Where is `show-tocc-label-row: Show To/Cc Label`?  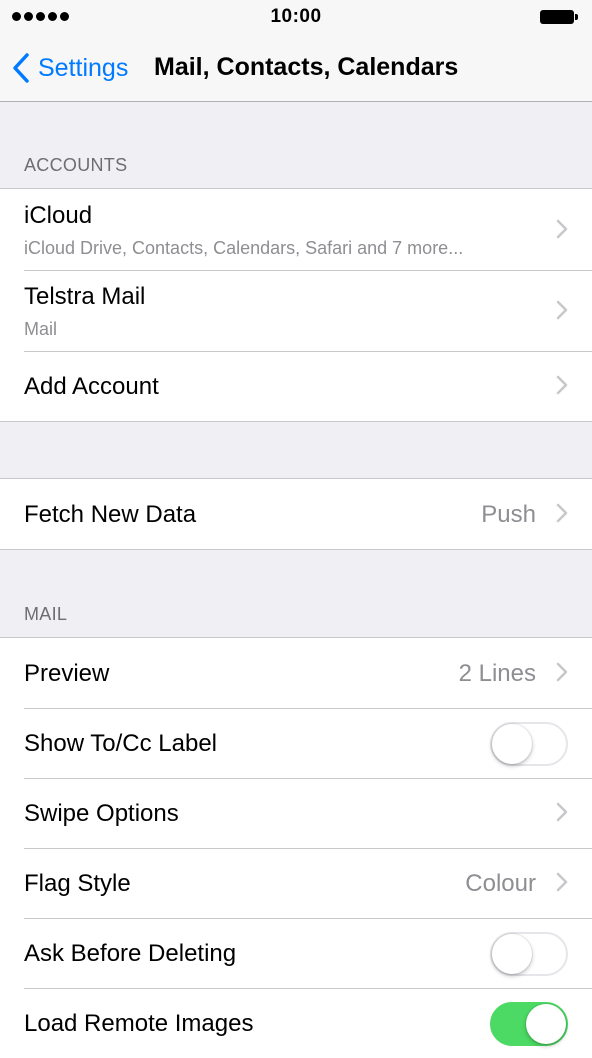 show-tocc-label-row: Show To/Cc Label is located at coordinates (296, 743).